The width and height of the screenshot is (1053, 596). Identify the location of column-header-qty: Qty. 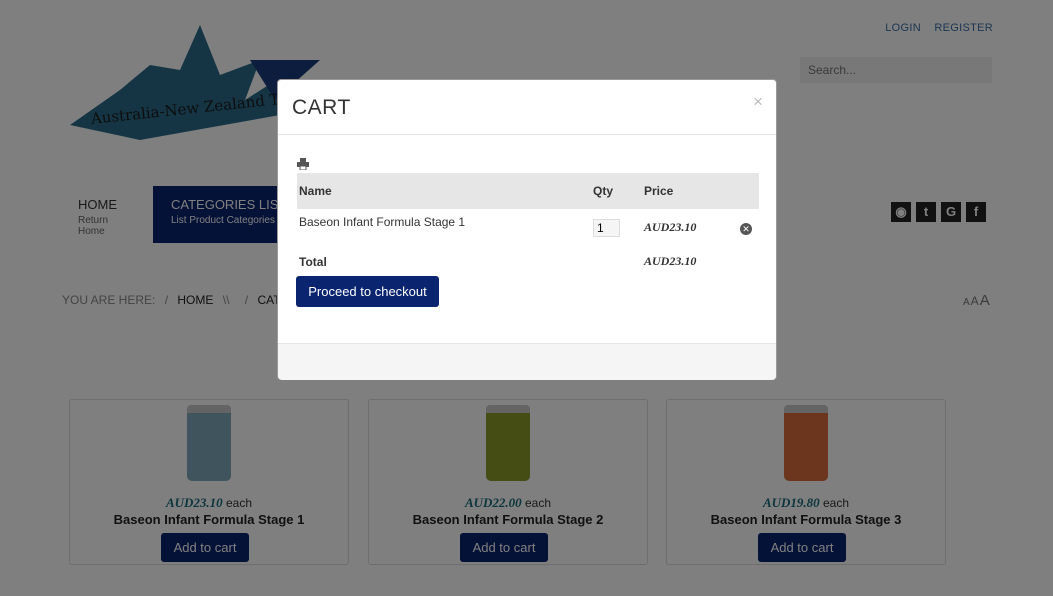
(616, 191).